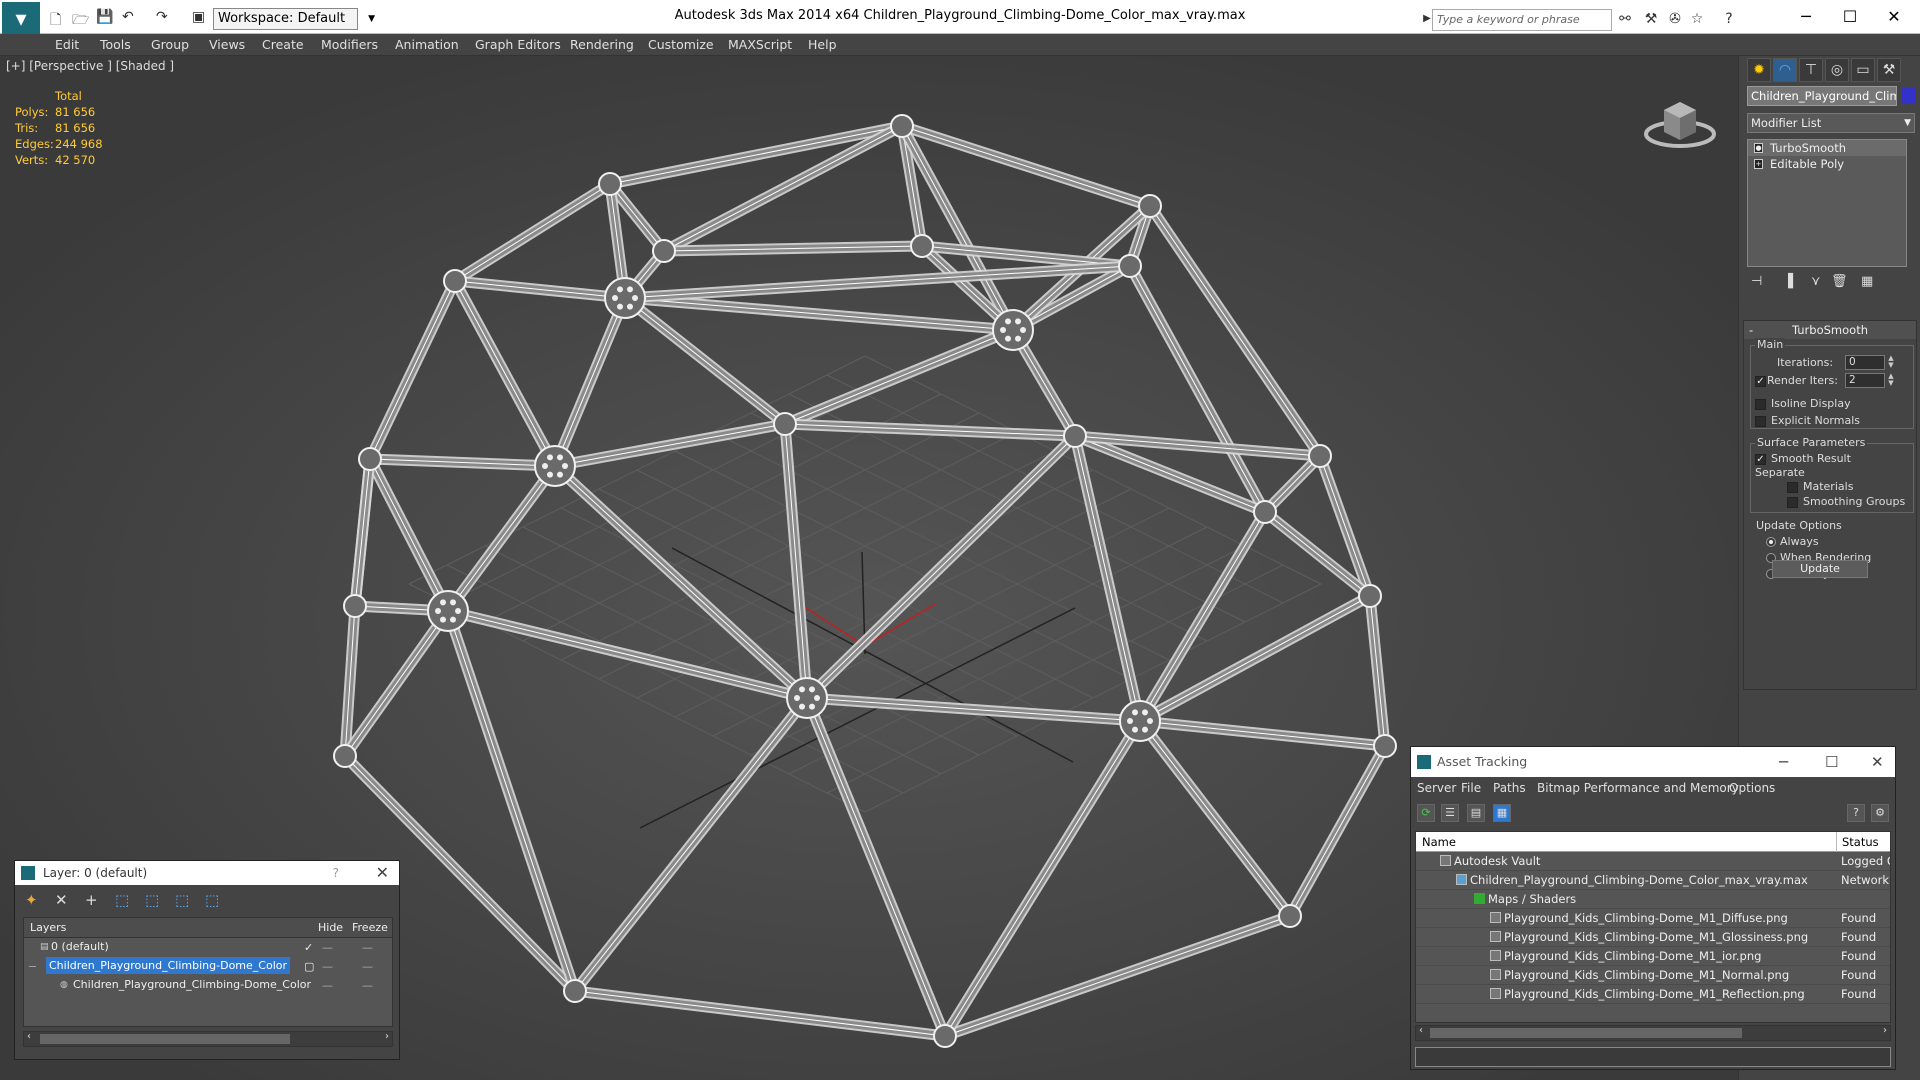 This screenshot has width=1920, height=1080. Describe the element at coordinates (427, 44) in the screenshot. I see `menu-animation: Animation` at that location.